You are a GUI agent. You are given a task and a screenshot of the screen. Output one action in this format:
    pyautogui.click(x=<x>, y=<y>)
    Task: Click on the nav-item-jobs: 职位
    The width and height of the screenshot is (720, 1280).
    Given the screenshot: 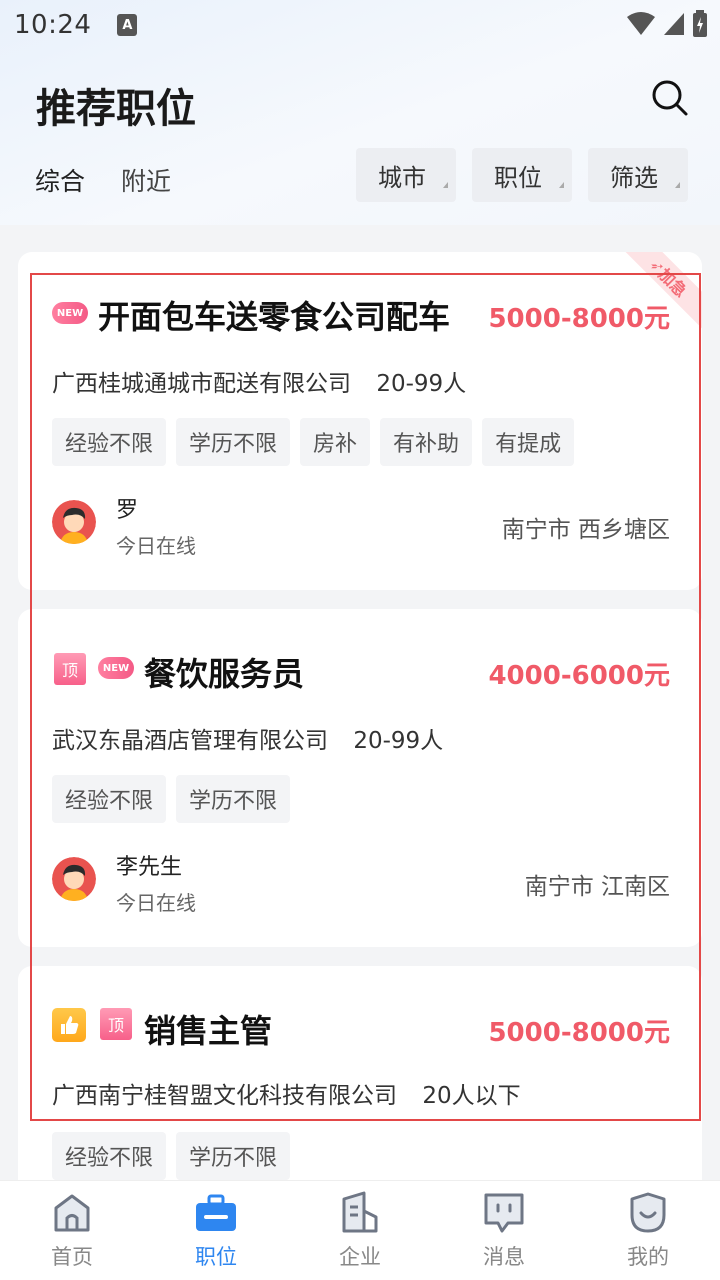 What is the action you would take?
    pyautogui.click(x=216, y=1230)
    